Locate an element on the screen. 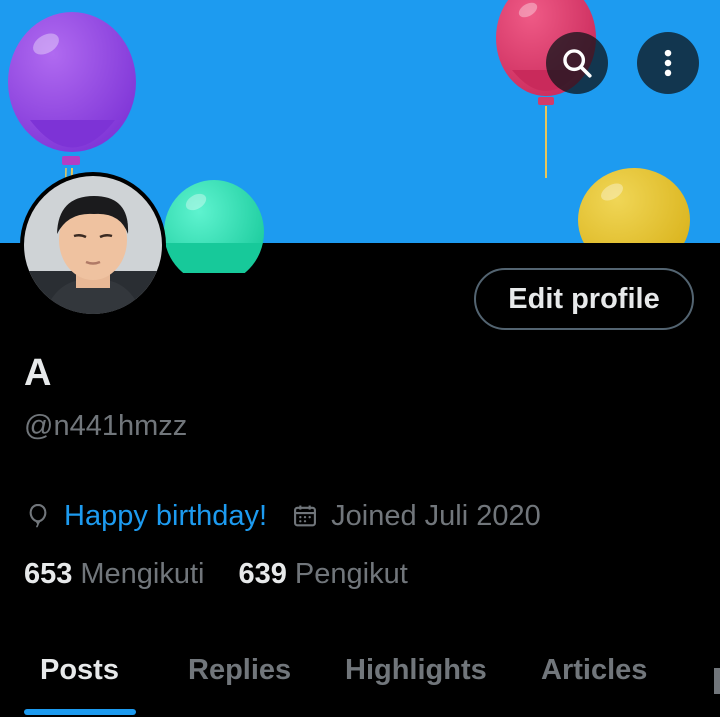 The image size is (720, 717). follow-stats: 653 Mengikuti 639 Pengikut is located at coordinates (216, 574).